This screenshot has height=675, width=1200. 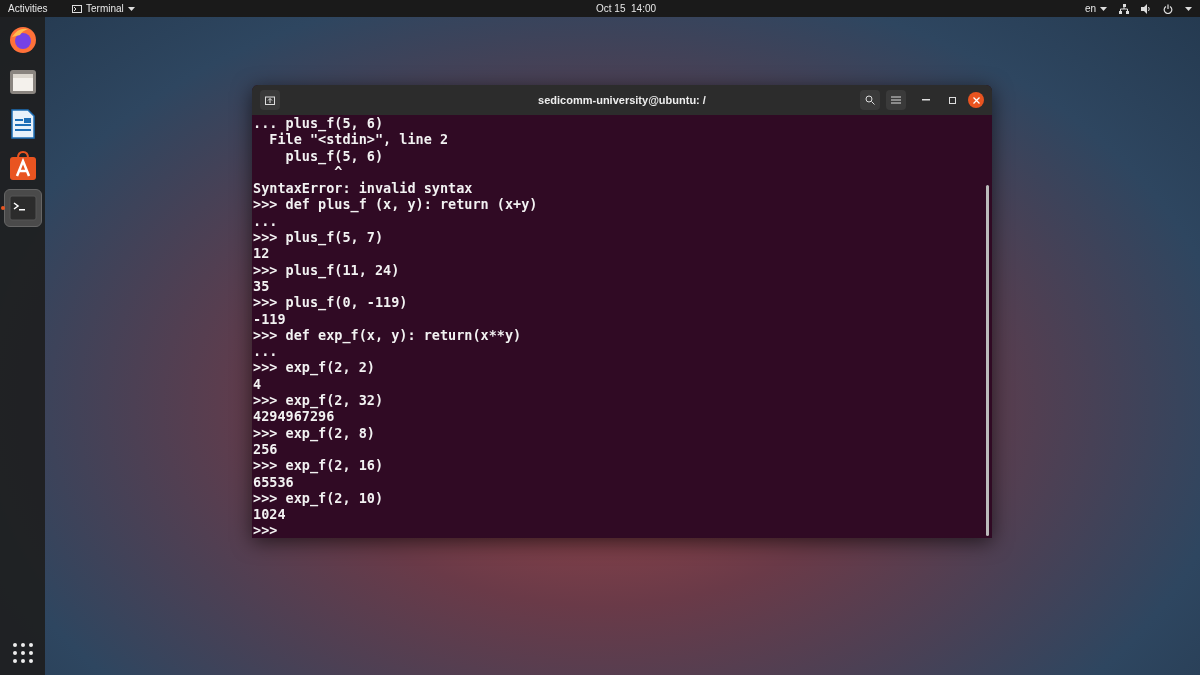 What do you see at coordinates (626, 8) in the screenshot?
I see `clock: Oct 15 14:00` at bounding box center [626, 8].